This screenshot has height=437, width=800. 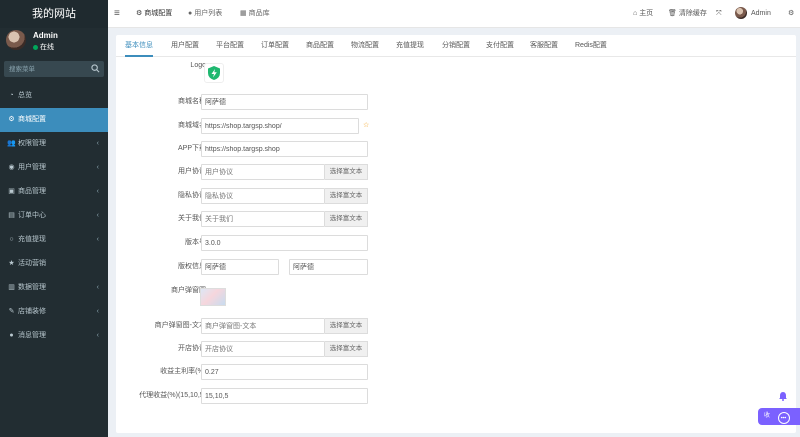 I want to click on sidebar-item-recharge: ○ 充值提现 ‹, so click(x=54, y=240).